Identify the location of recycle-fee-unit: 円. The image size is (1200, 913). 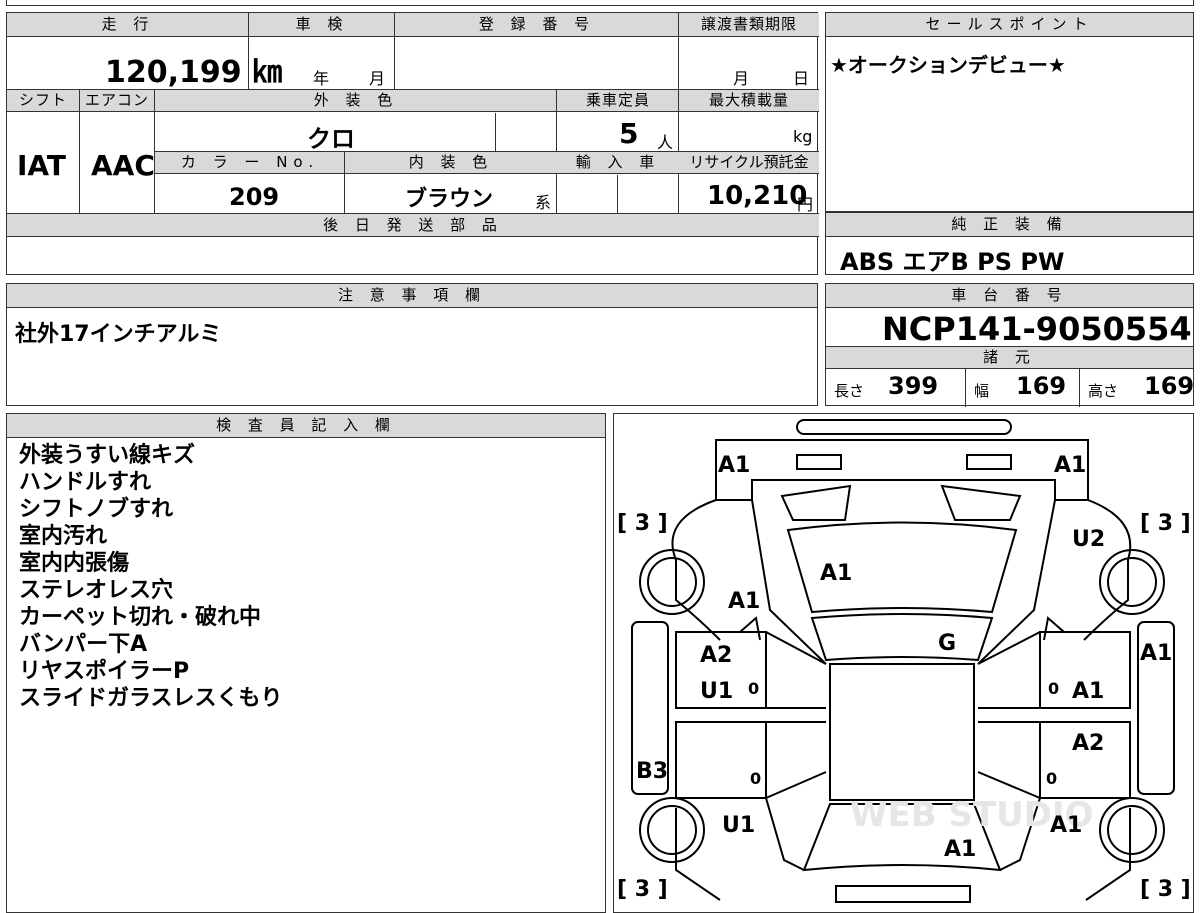
(805, 204).